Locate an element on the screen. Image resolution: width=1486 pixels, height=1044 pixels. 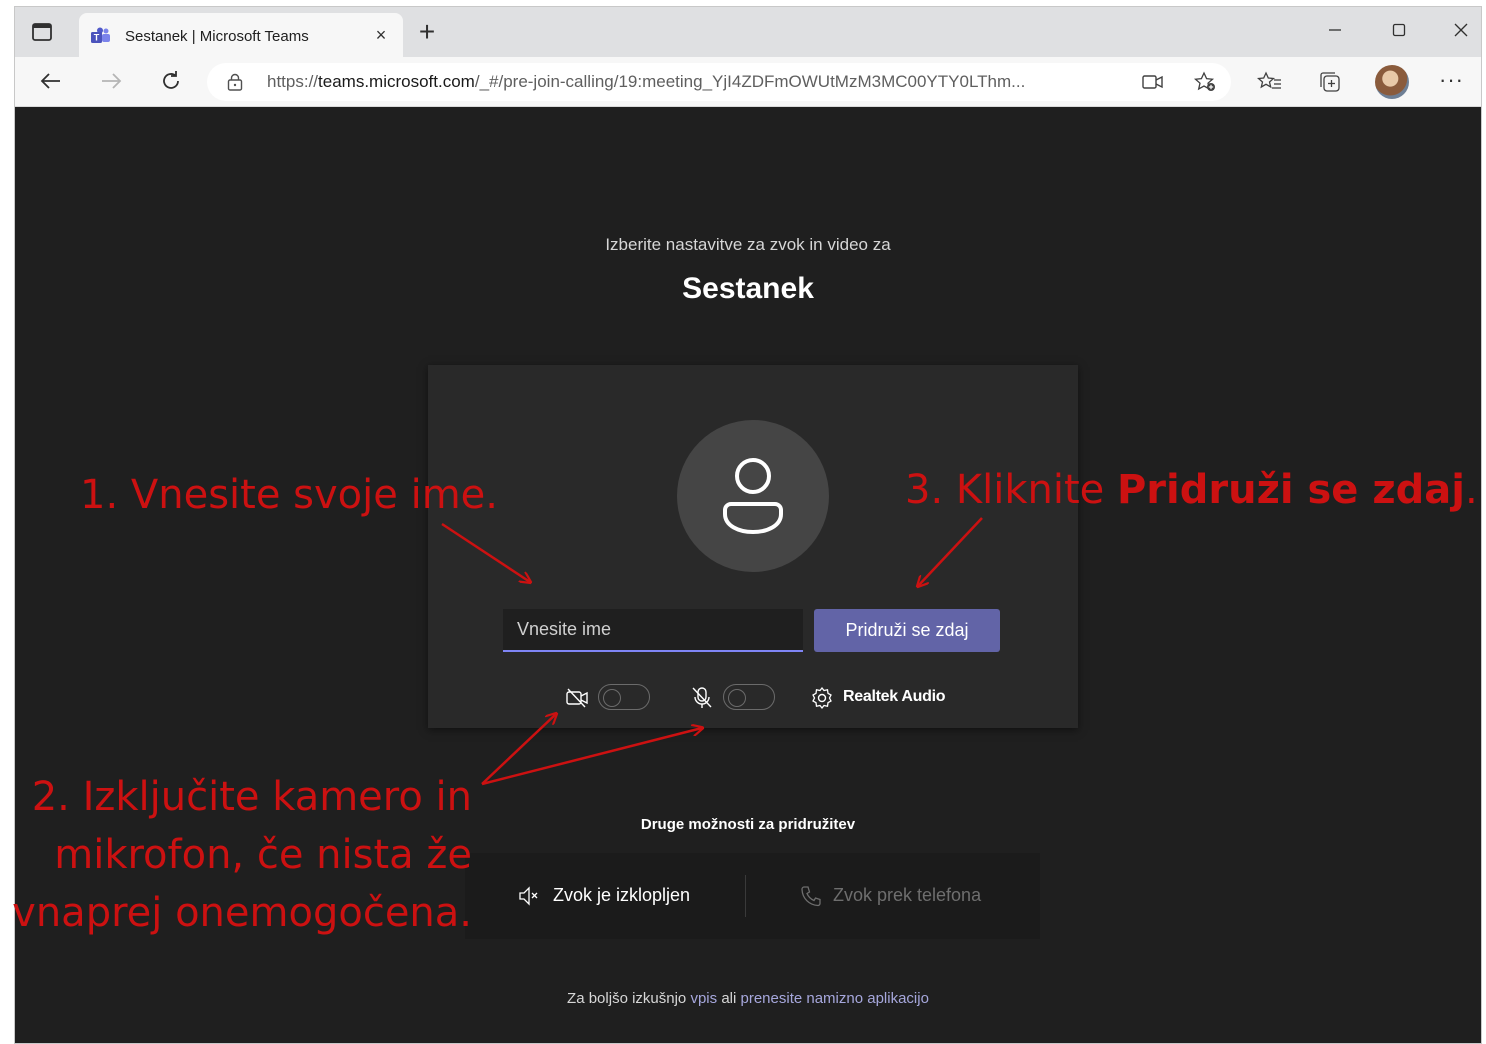
favorites-icon is located at coordinates (1269, 82).